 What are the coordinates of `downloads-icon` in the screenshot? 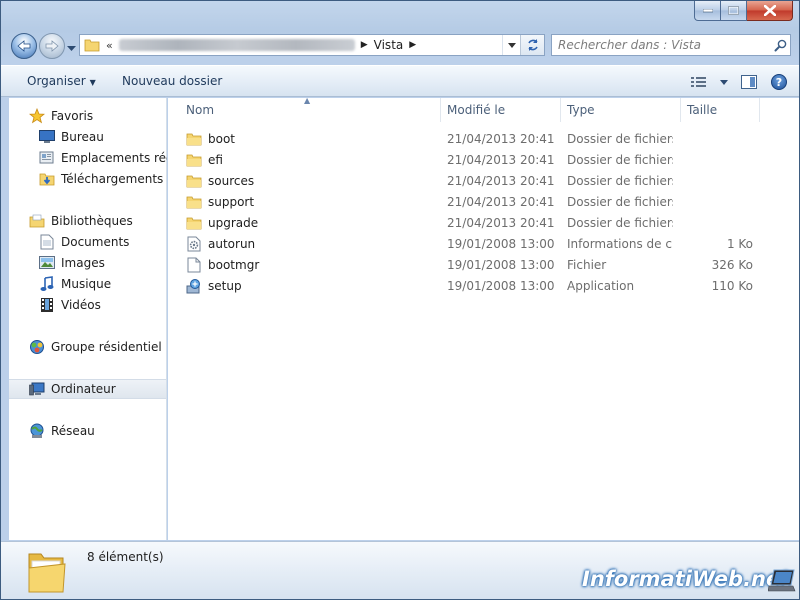 It's located at (47, 179).